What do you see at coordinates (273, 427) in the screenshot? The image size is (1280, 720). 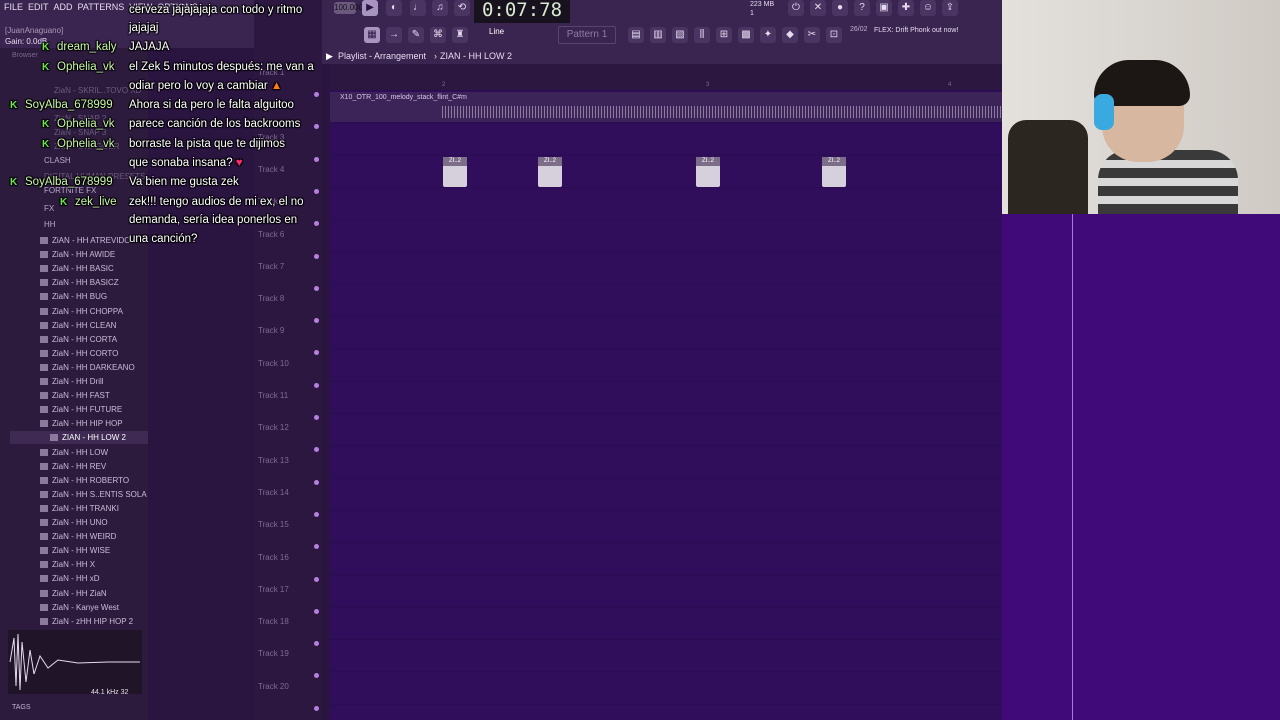 I see `track-label: Track 12` at bounding box center [273, 427].